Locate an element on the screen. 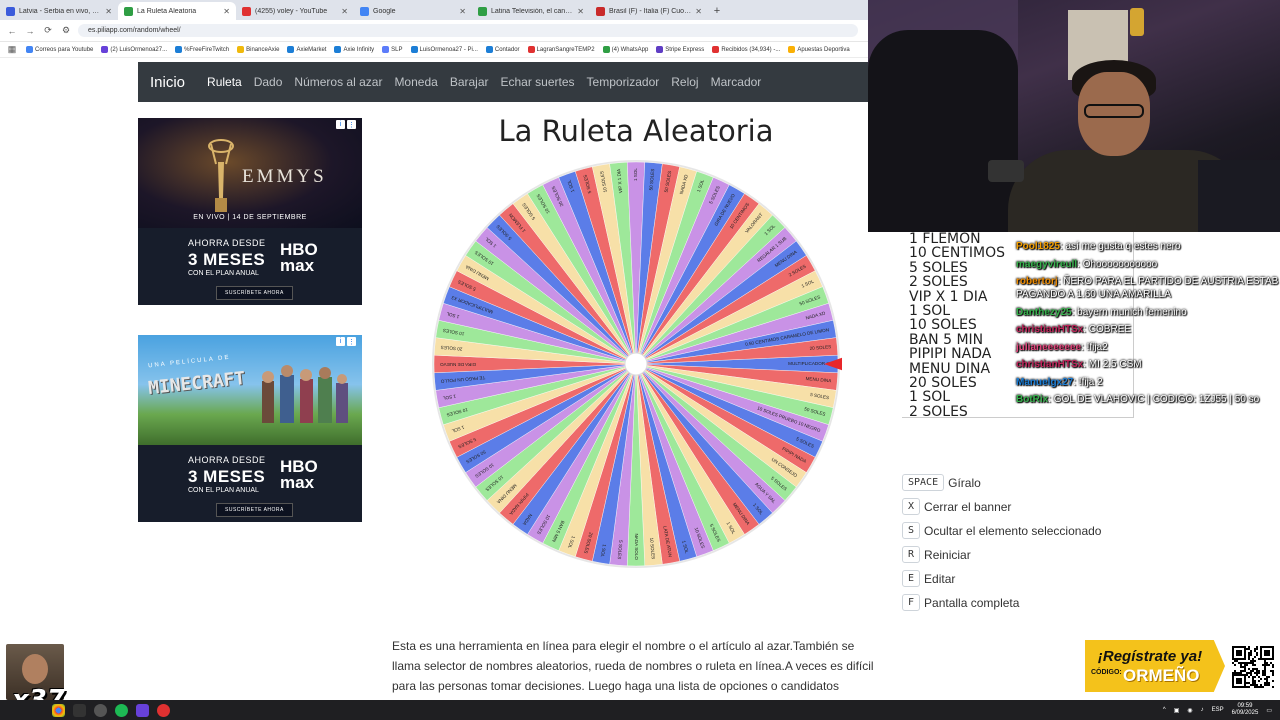 The width and height of the screenshot is (1280, 720). chat-username: julianeeeeeee is located at coordinates (1048, 347).